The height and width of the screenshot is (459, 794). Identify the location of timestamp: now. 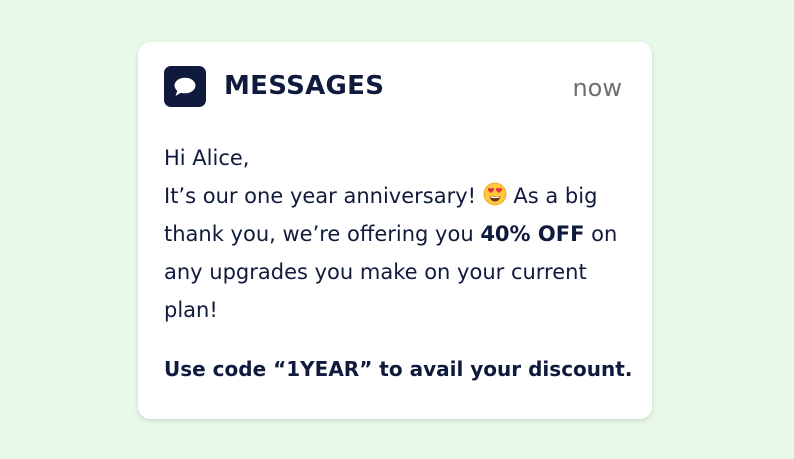
(597, 88).